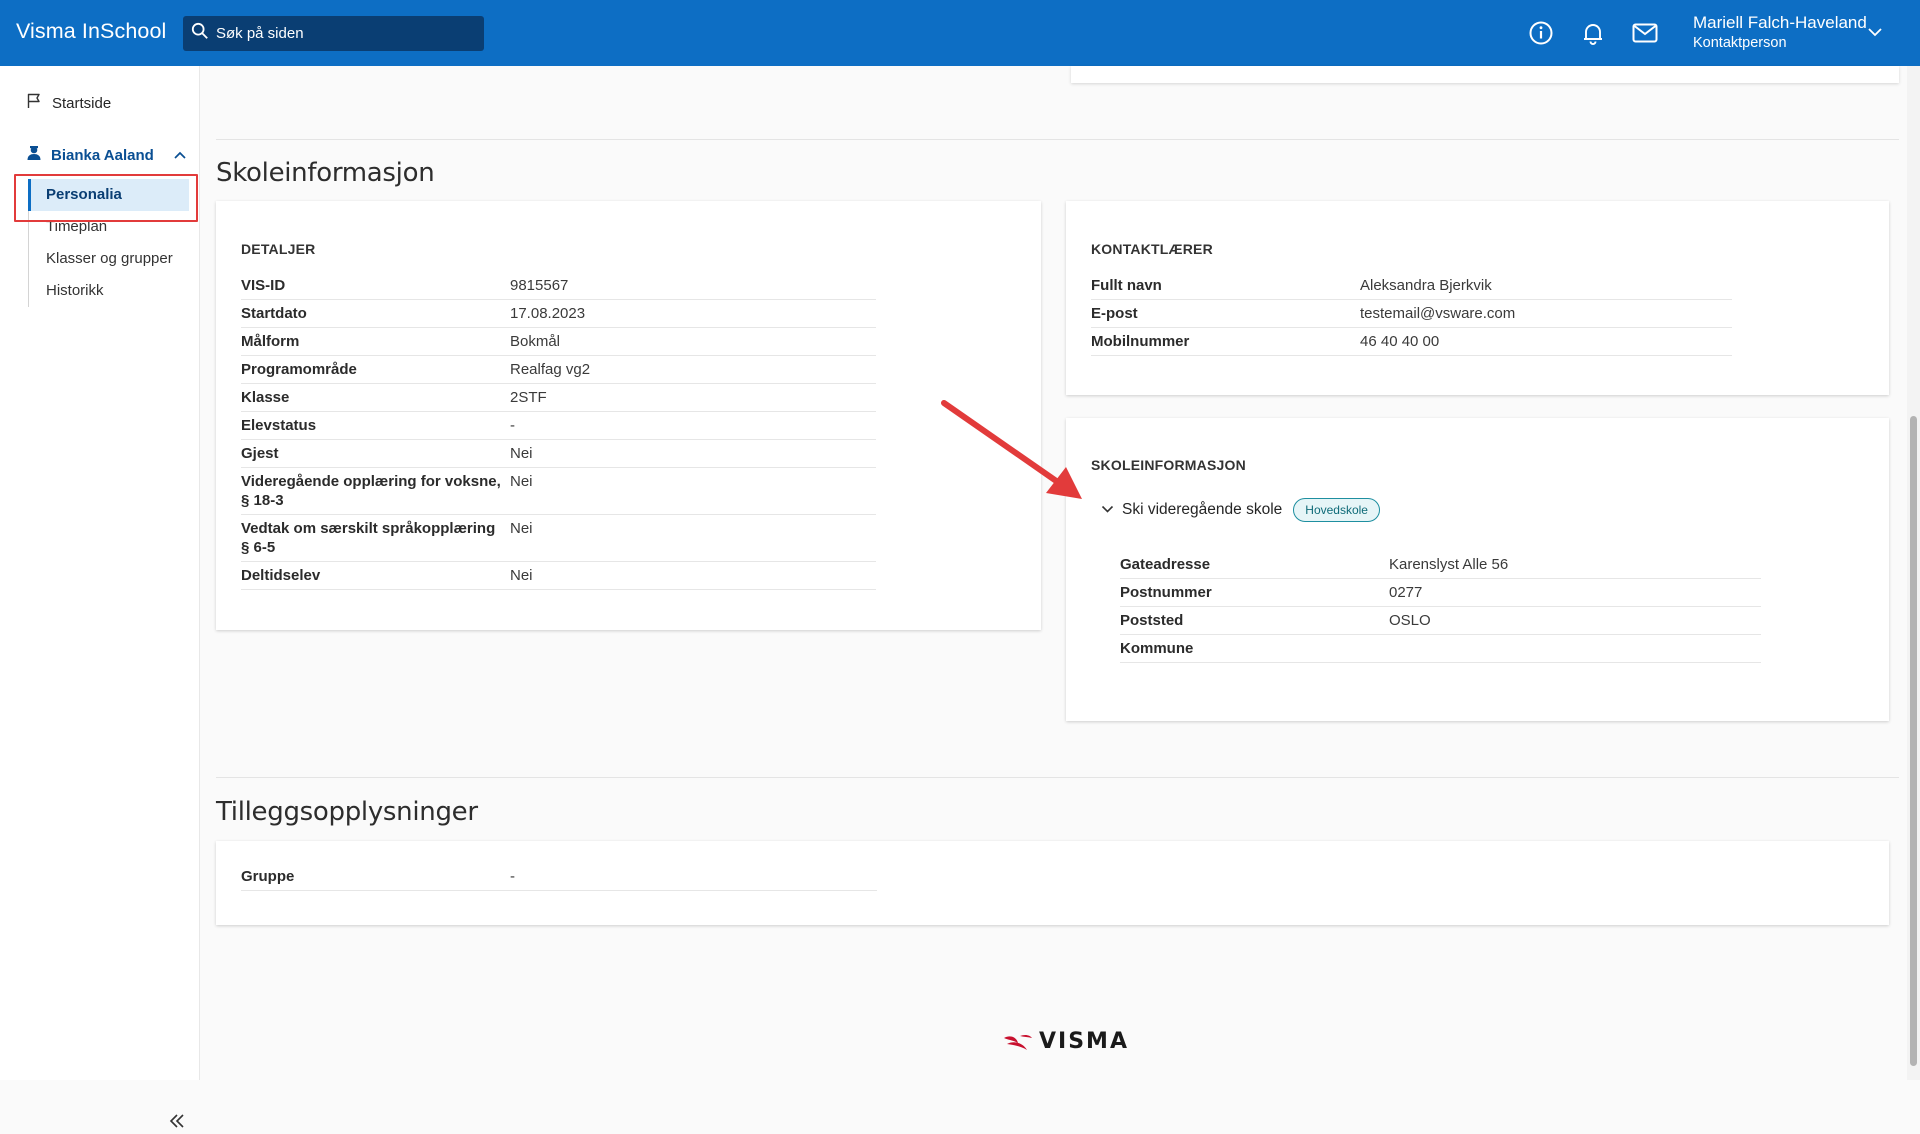 The height and width of the screenshot is (1134, 1920). Describe the element at coordinates (558, 398) in the screenshot. I see `detail-row: Klasse 2STF` at that location.